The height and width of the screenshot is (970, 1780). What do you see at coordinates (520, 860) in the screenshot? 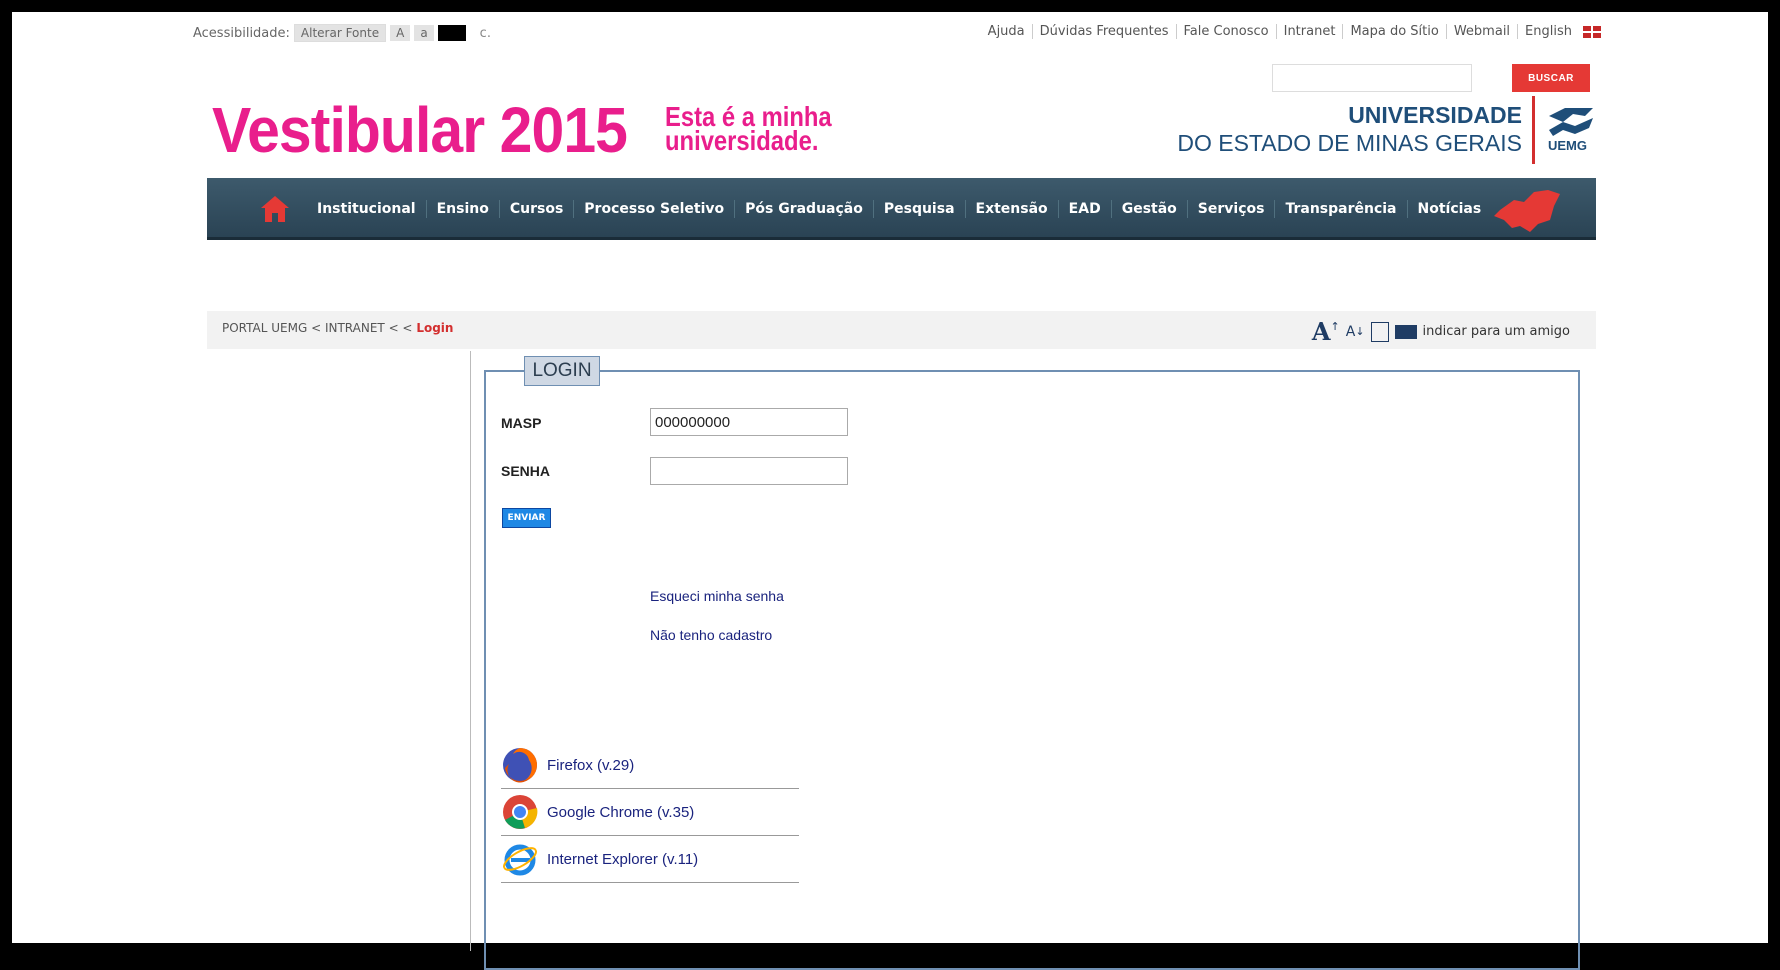
I see `ie-icon` at bounding box center [520, 860].